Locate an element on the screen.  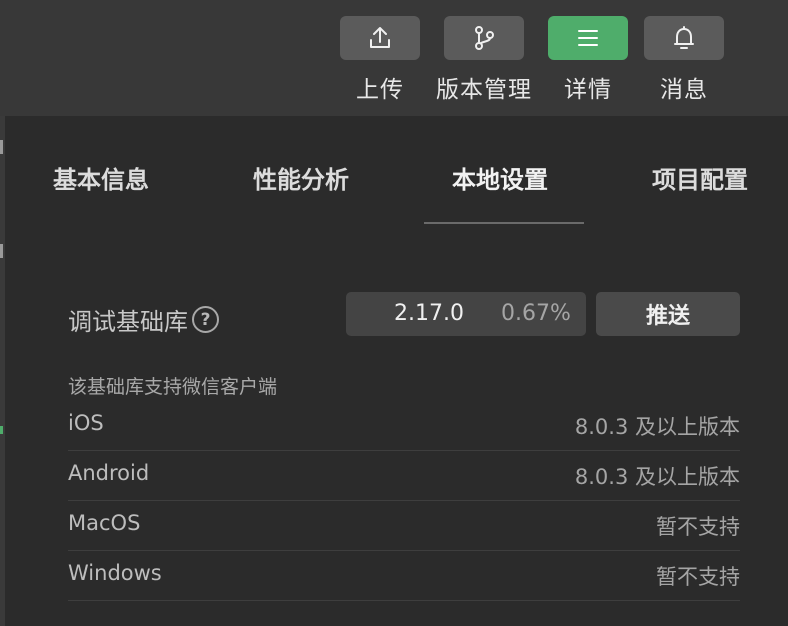
lib-version-value: 2.17.0 is located at coordinates (429, 313).